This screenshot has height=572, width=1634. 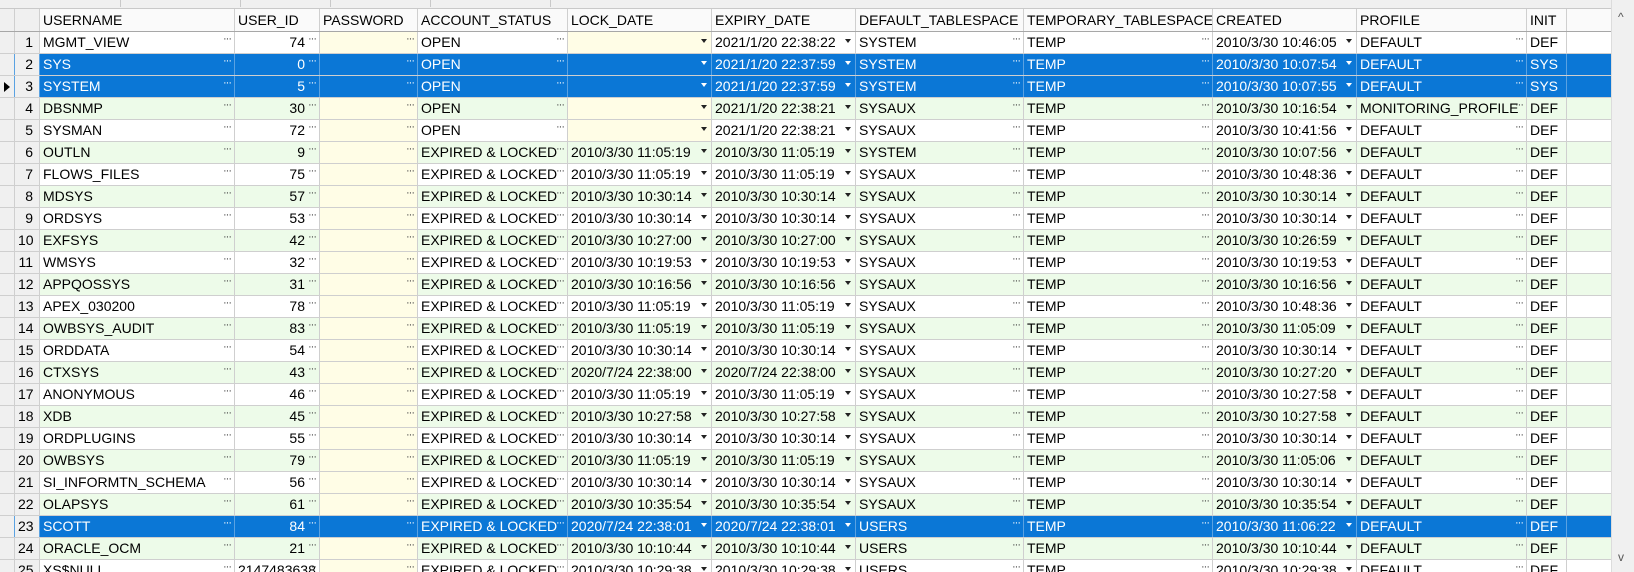 I want to click on cell-expiry-date: 2010/3/30 10:30:14, so click(x=784, y=482).